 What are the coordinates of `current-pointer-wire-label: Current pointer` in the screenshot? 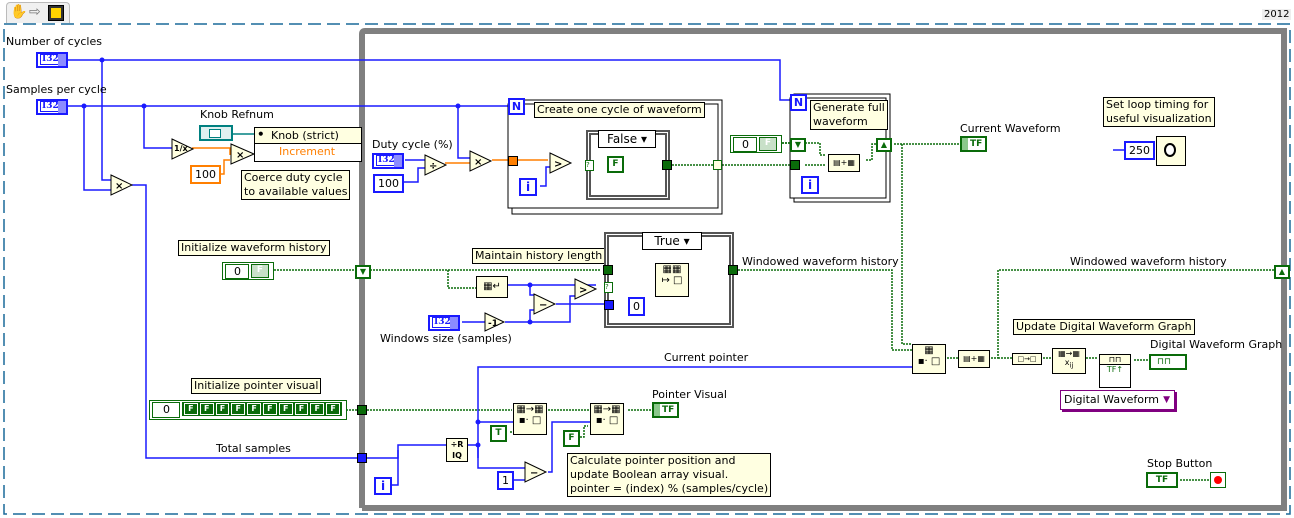 It's located at (706, 357).